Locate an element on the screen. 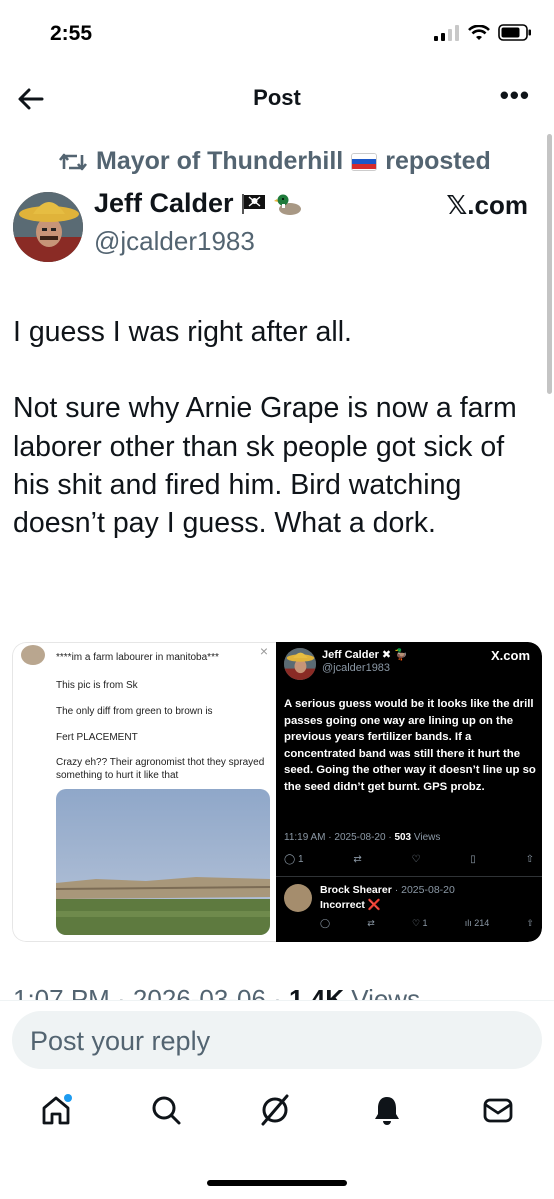 This screenshot has width=554, height=1199. tab-grok is located at coordinates (275, 1110).